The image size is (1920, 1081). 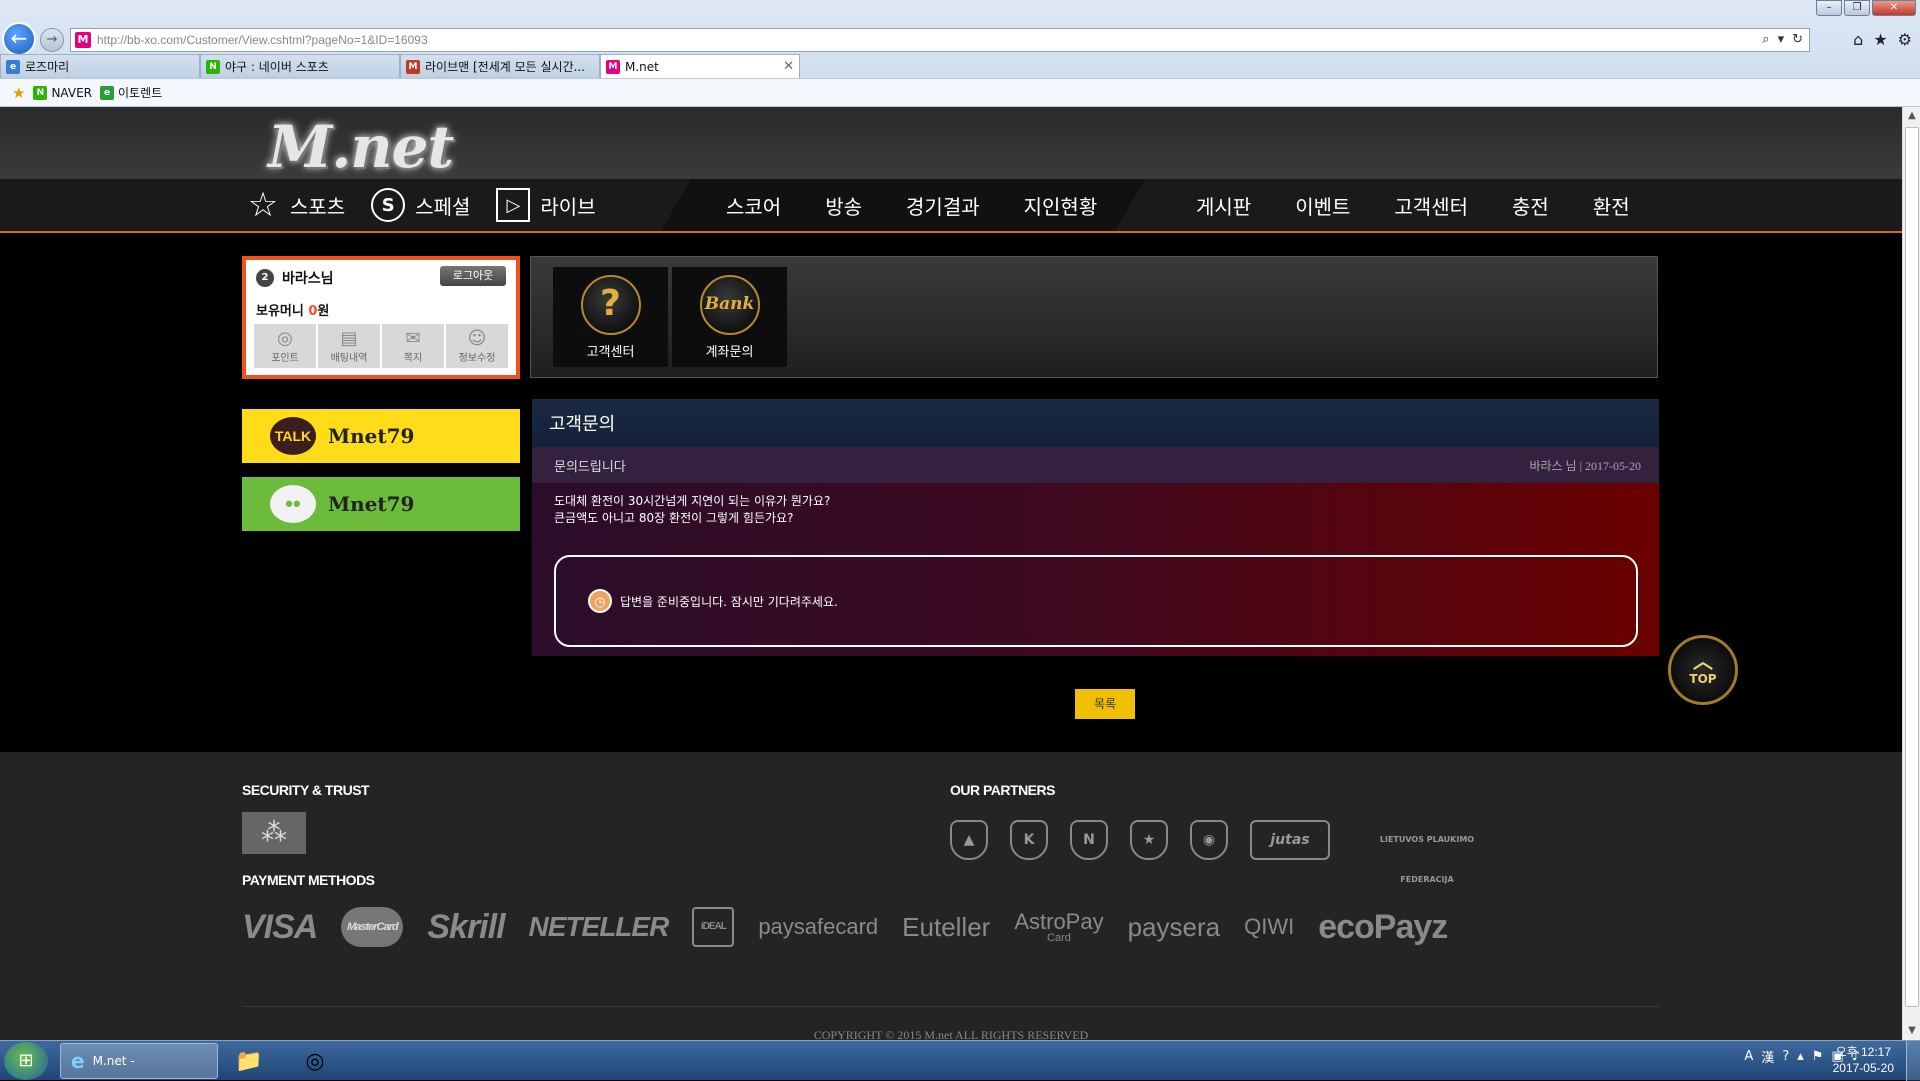 What do you see at coordinates (318, 206) in the screenshot?
I see `nav-label: 스포츠` at bounding box center [318, 206].